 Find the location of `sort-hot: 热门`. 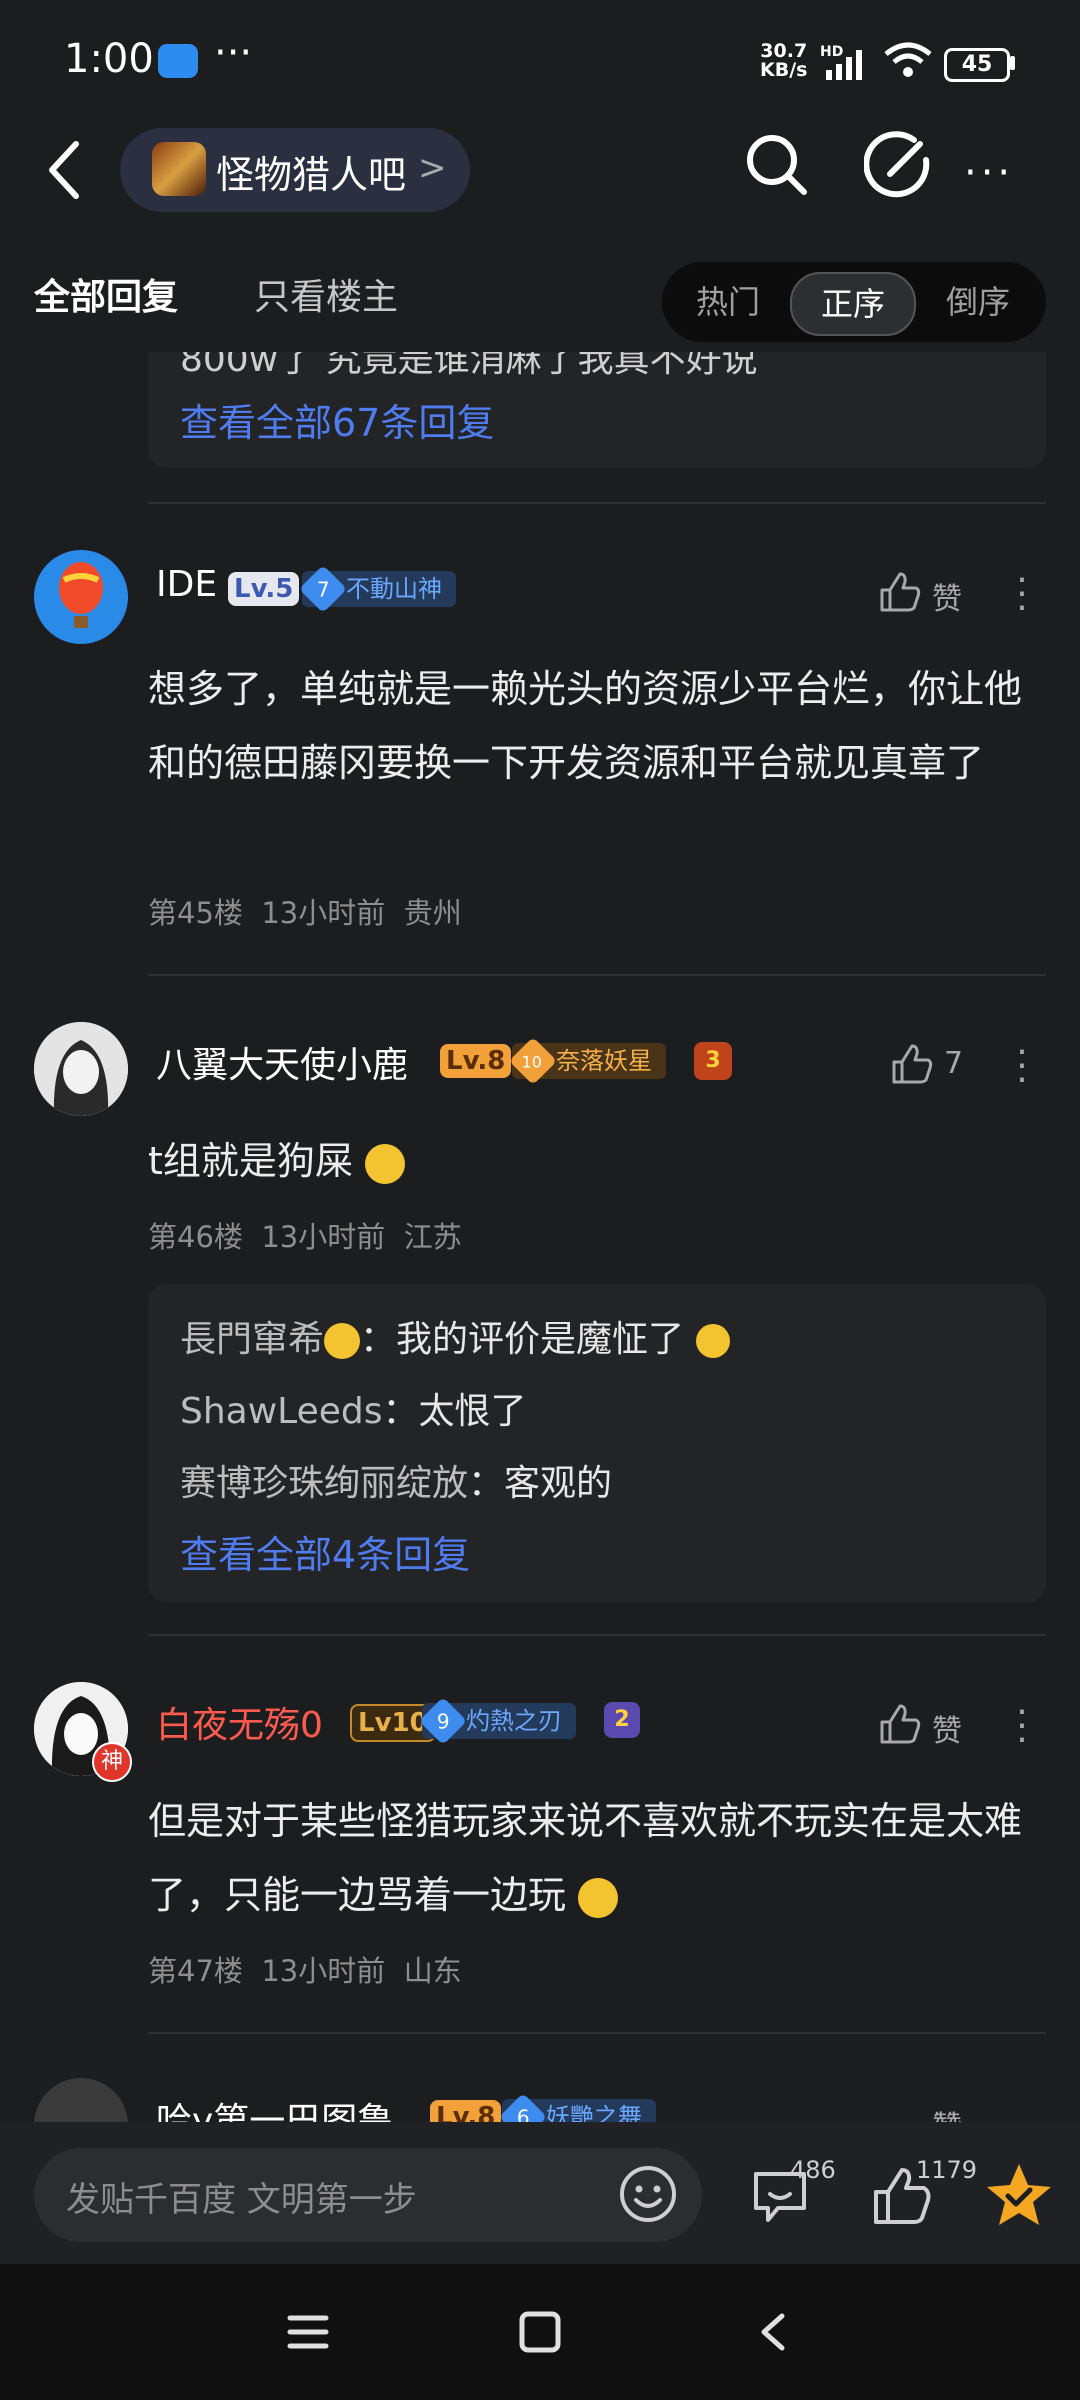

sort-hot: 热门 is located at coordinates (728, 302).